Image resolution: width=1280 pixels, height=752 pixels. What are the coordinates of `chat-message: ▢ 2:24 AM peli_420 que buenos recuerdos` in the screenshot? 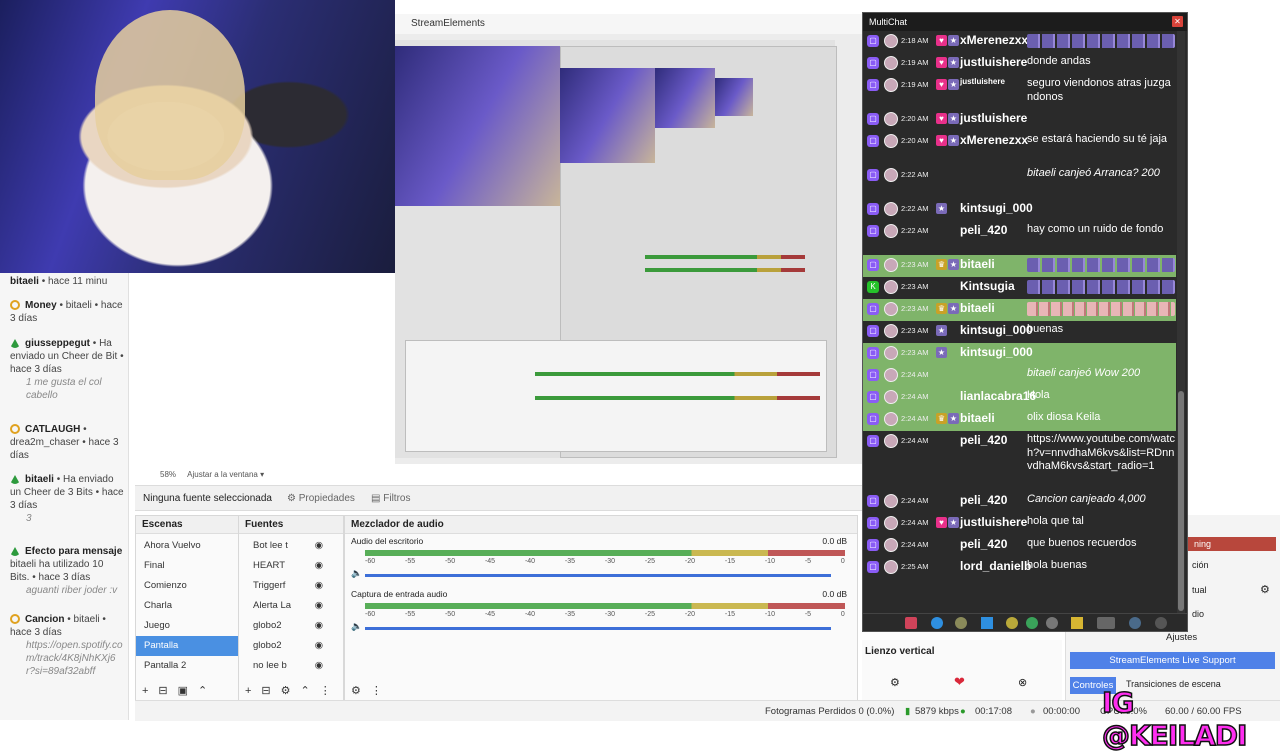 It's located at (1019, 546).